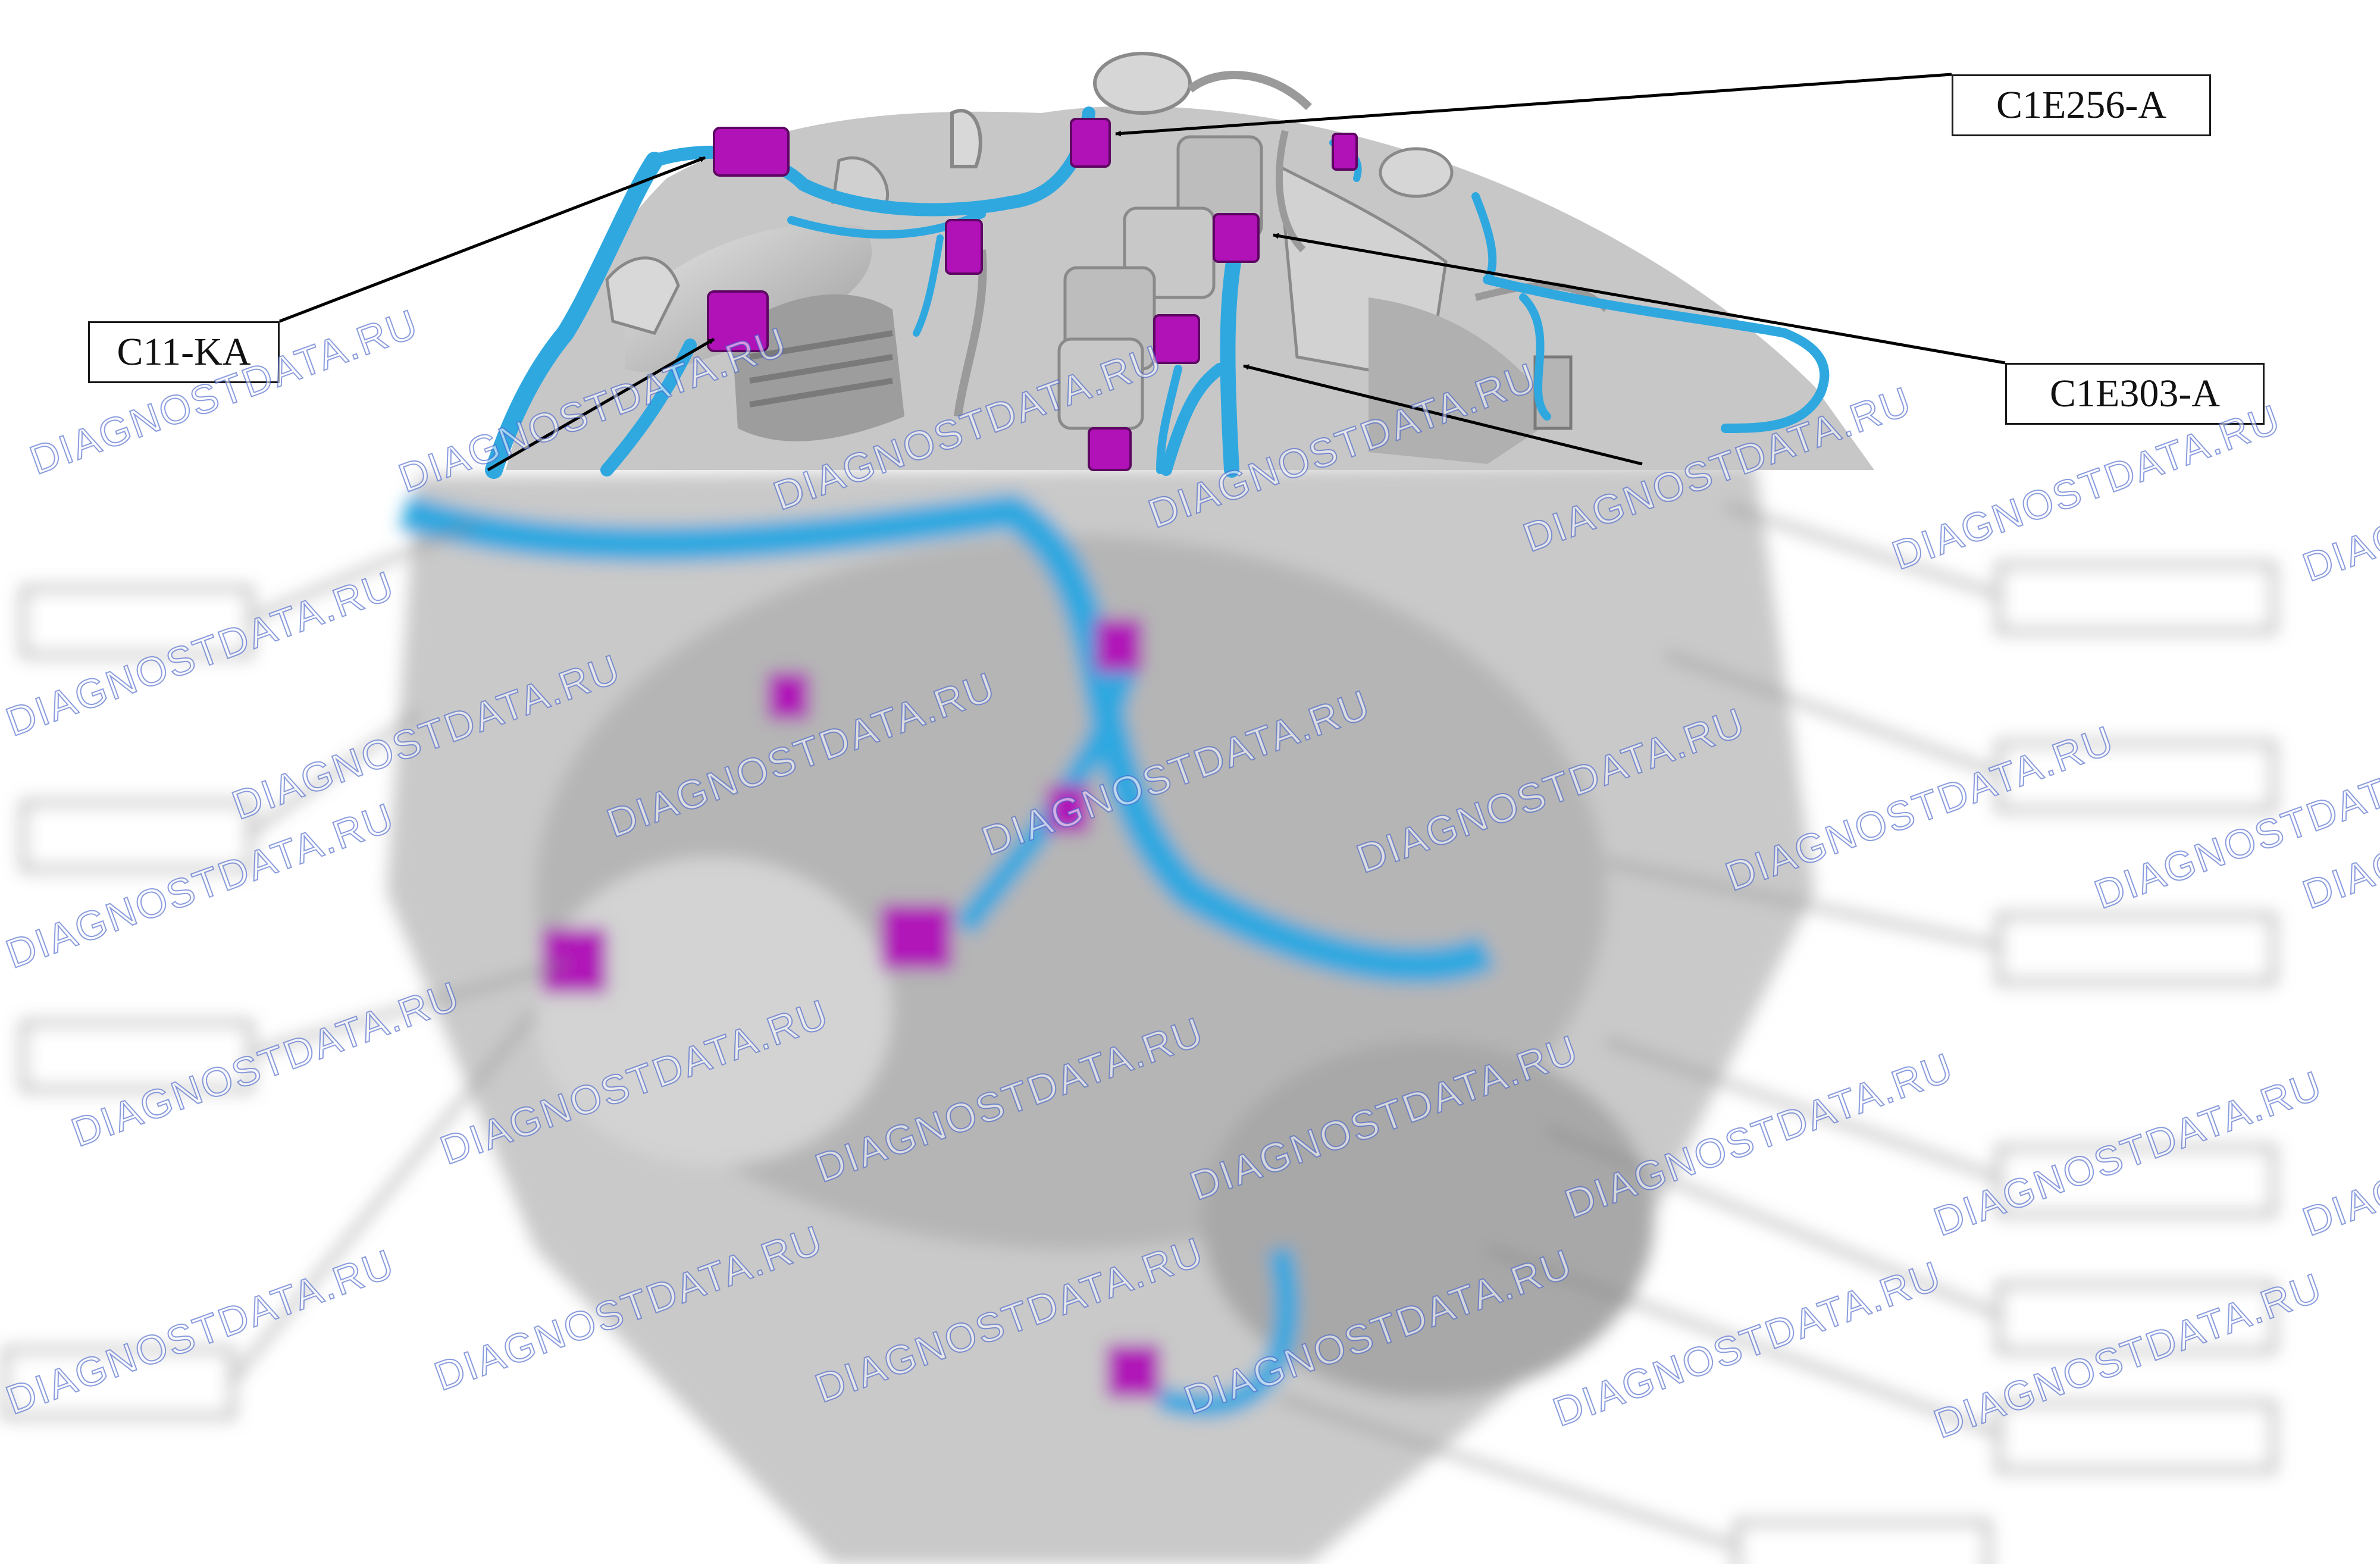 The image size is (2380, 1564). I want to click on connector-c1e256-a, so click(1090, 143).